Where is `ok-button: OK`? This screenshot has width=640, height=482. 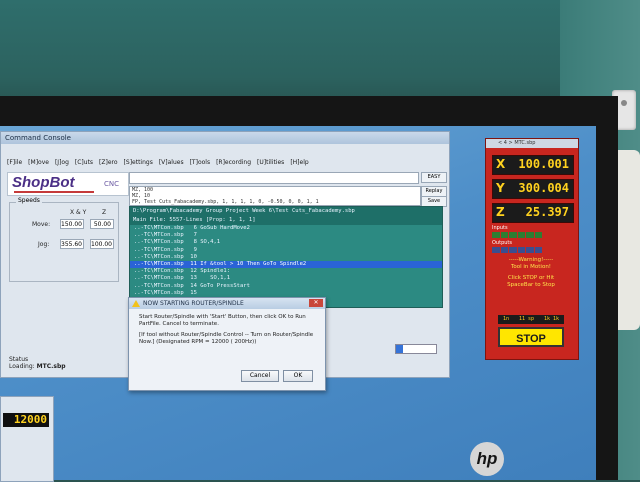 ok-button: OK is located at coordinates (298, 376).